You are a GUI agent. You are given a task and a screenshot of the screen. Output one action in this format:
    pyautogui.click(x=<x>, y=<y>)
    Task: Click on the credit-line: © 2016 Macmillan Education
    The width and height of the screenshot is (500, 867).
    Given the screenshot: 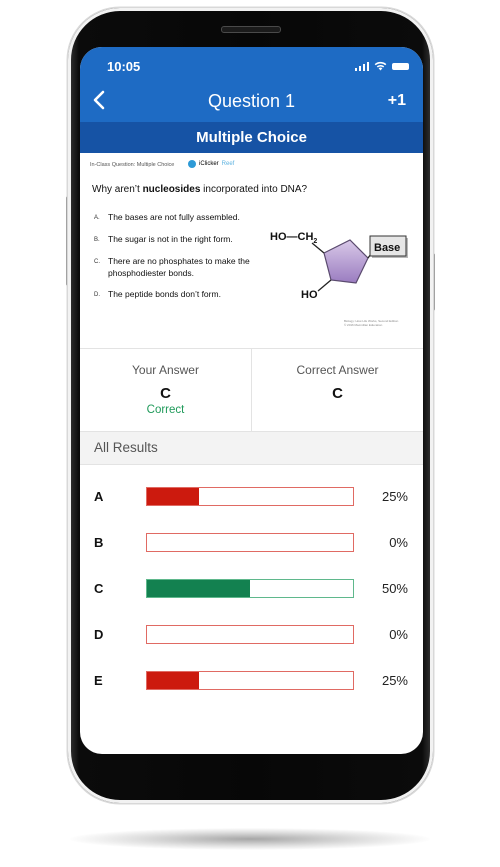 What is the action you would take?
    pyautogui.click(x=363, y=325)
    